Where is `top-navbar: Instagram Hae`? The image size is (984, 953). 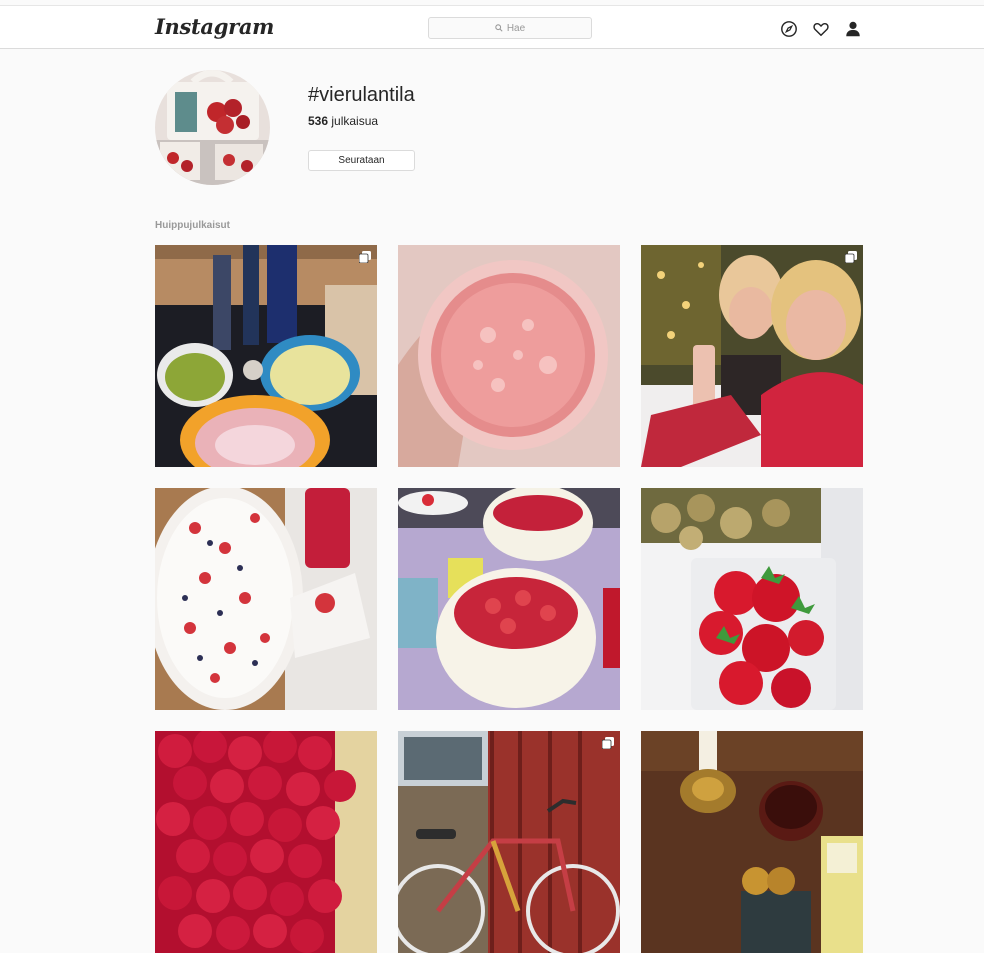
top-navbar: Instagram Hae is located at coordinates (492, 27).